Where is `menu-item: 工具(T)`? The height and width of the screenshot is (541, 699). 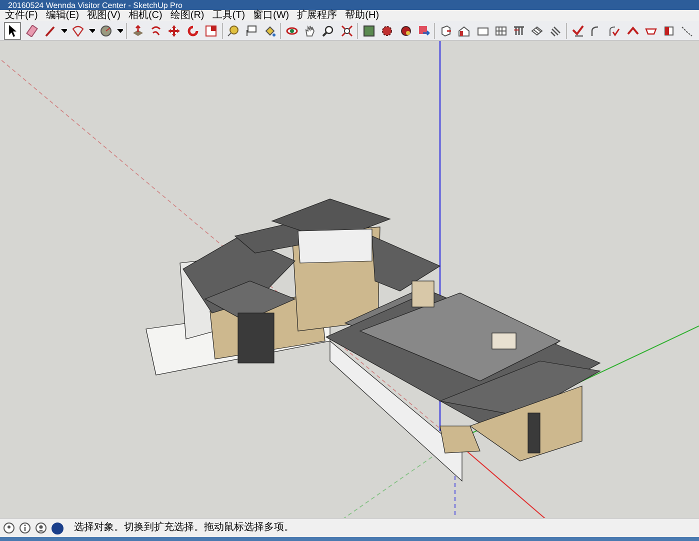 menu-item: 工具(T) is located at coordinates (228, 16).